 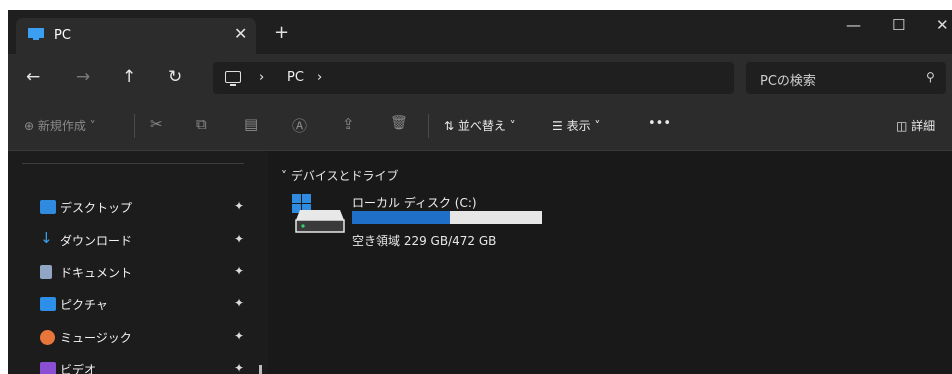 I want to click on sidebar-item-label: ドキュメント, so click(x=96, y=273).